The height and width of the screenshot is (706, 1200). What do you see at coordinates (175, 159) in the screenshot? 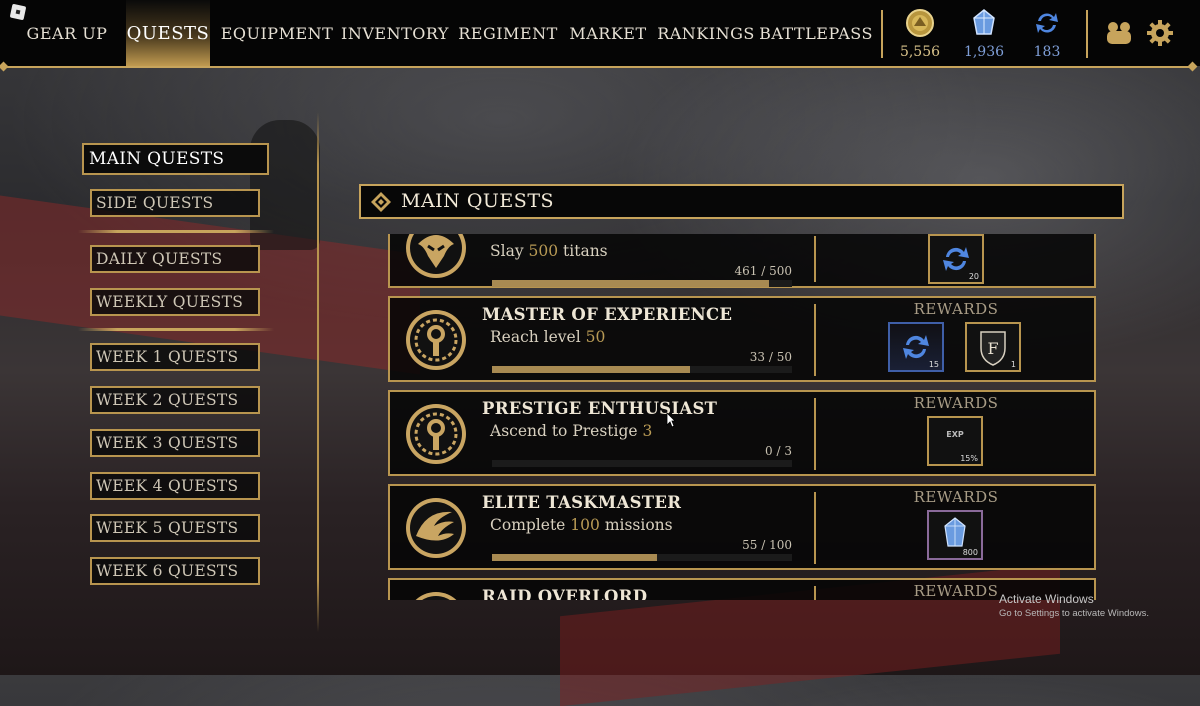
I see `sidebar-item-main-quests: MAIN QUESTS` at bounding box center [175, 159].